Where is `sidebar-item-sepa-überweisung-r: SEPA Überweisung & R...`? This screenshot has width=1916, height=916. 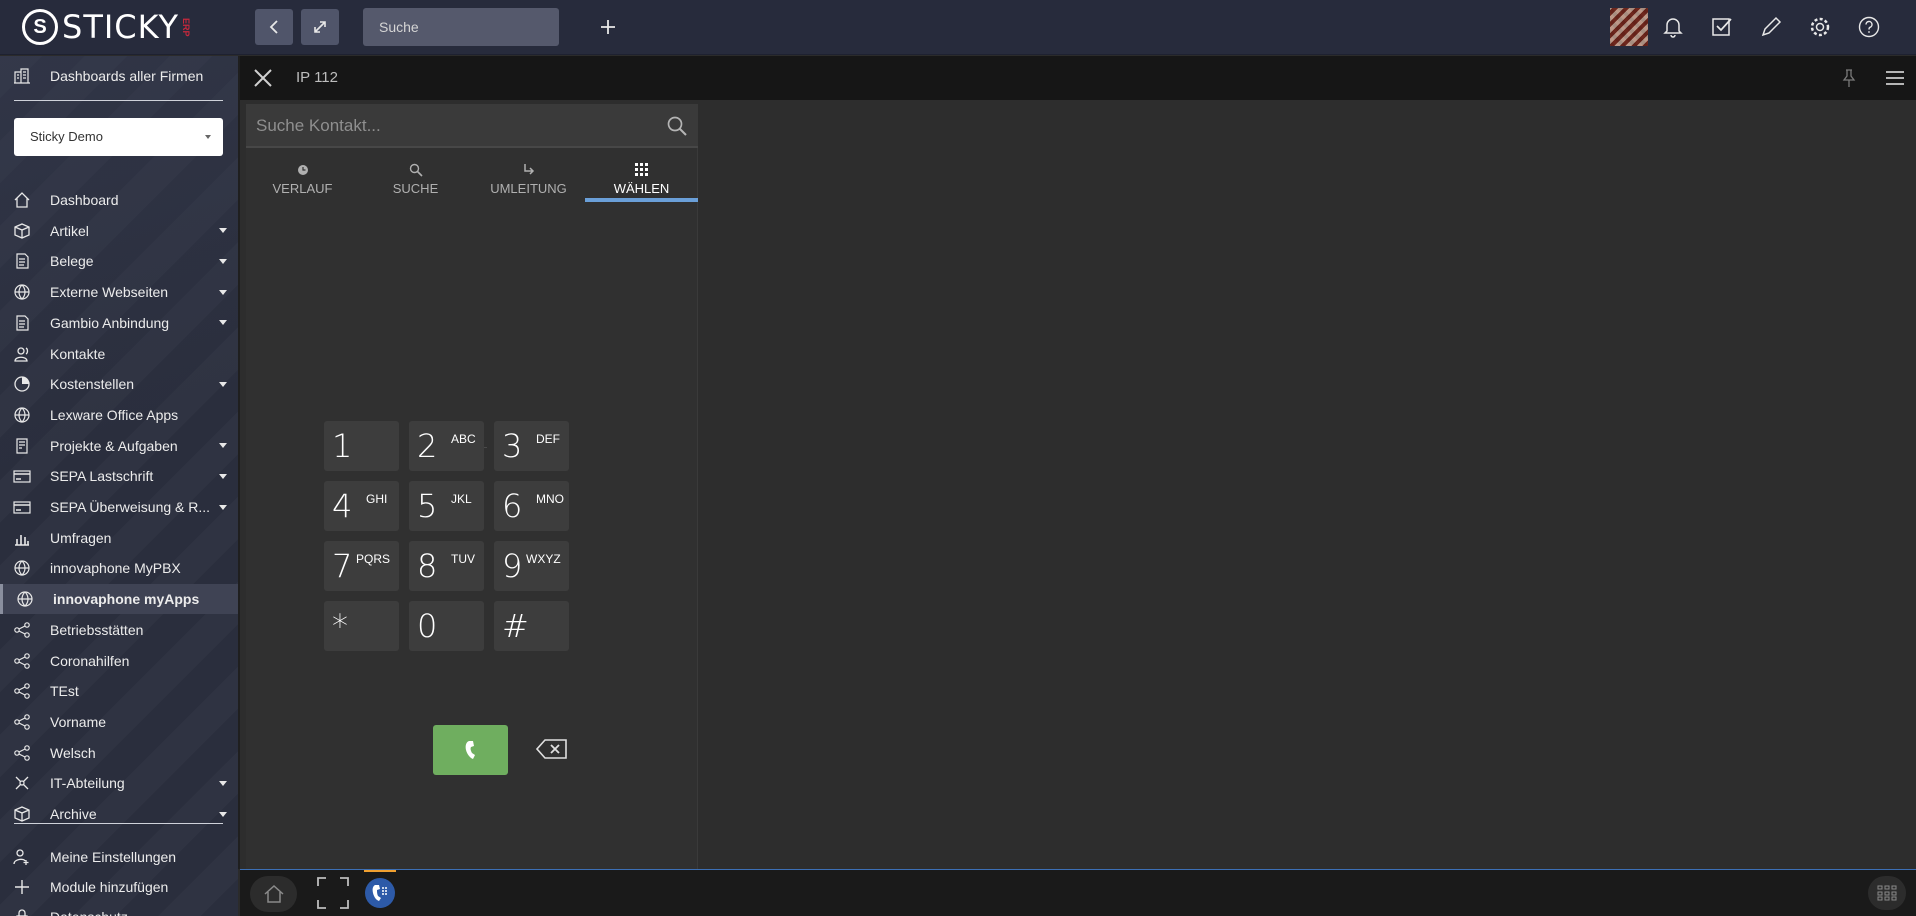
sidebar-item-sepa-überweisung-r: SEPA Überweisung & R... is located at coordinates (119, 507).